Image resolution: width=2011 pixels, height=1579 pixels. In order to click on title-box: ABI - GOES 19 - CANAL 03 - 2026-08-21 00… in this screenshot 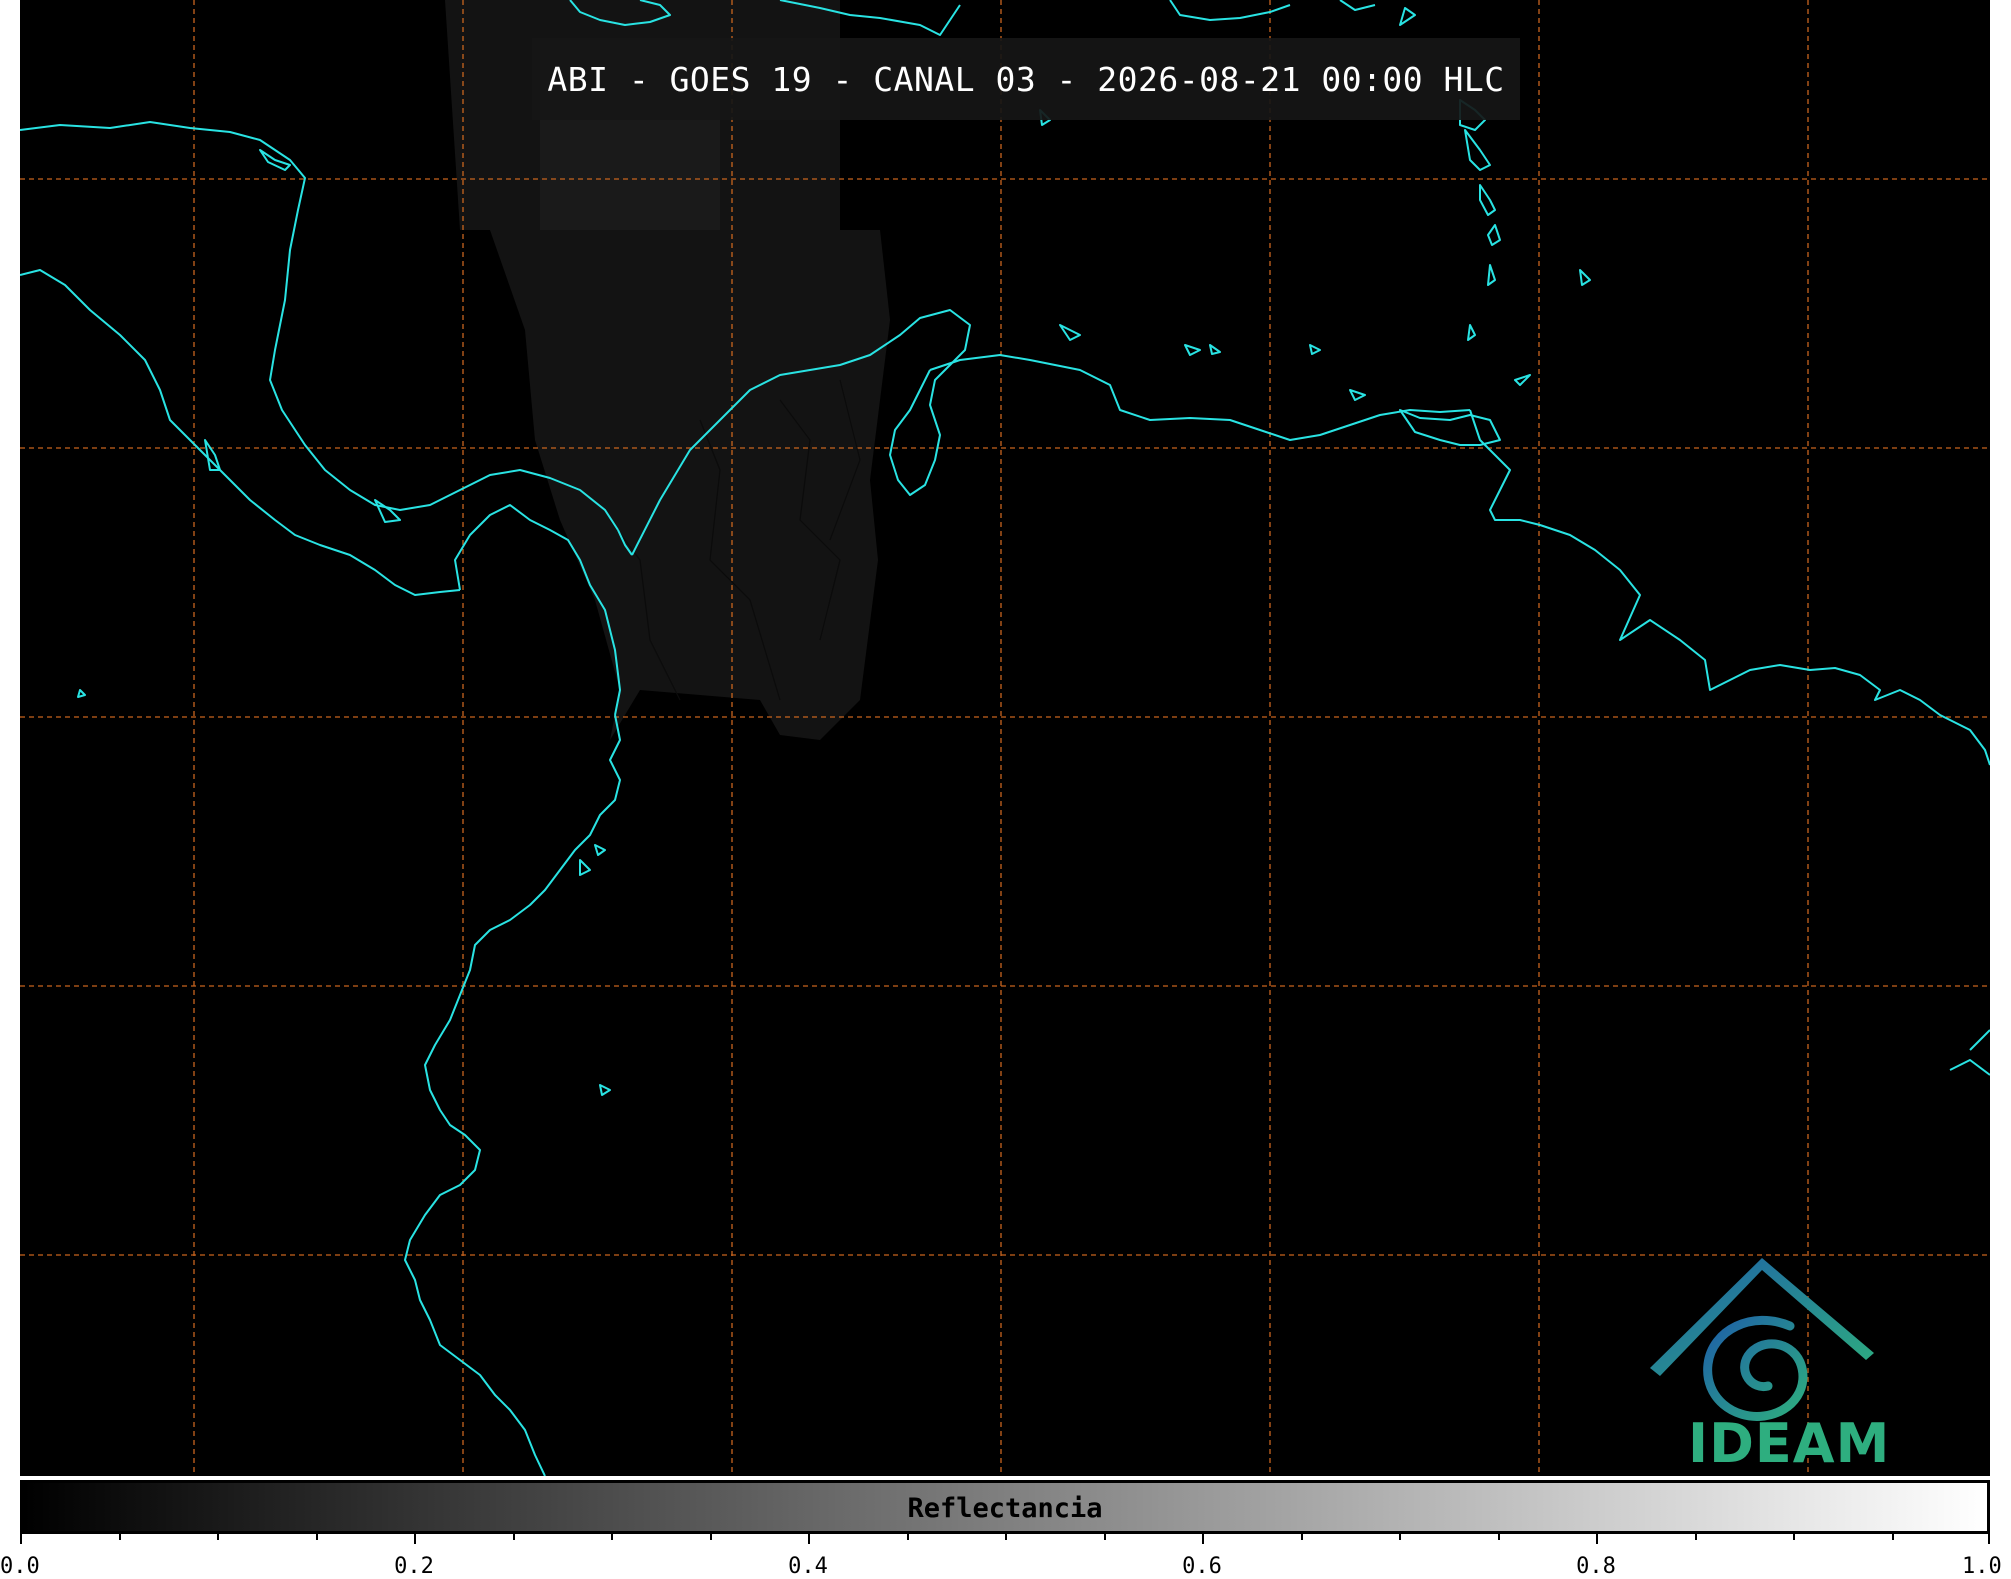, I will do `click(1026, 79)`.